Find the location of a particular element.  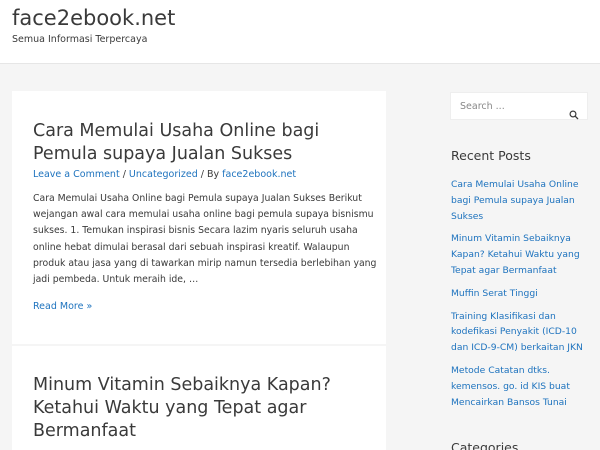

comment-link: Leave a Comment is located at coordinates (76, 174).